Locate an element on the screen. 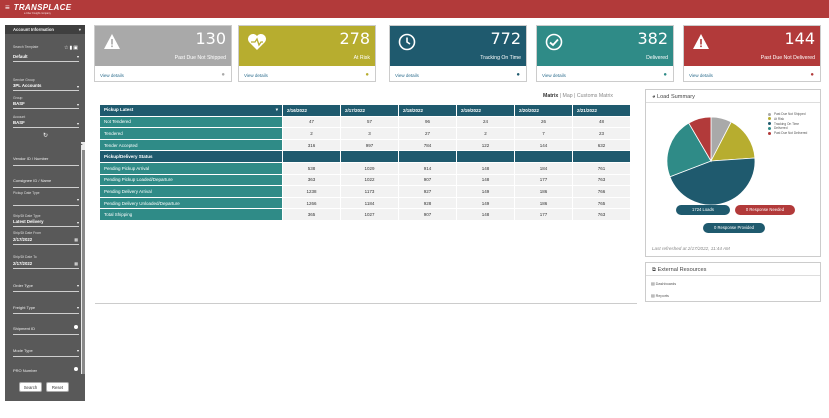  account-information-header: Account Information ▾ is located at coordinates (45, 29).